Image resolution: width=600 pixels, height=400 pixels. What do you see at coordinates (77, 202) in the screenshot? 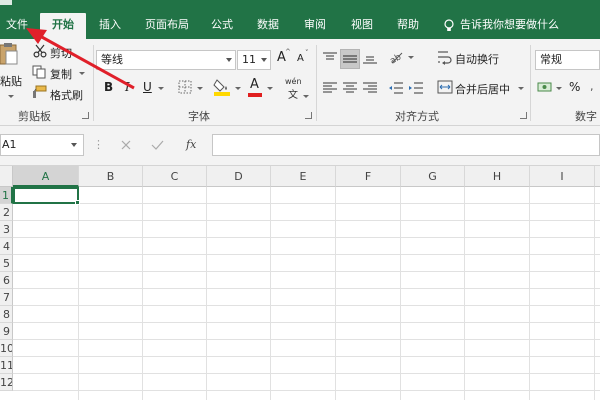
I see `fill-handle` at bounding box center [77, 202].